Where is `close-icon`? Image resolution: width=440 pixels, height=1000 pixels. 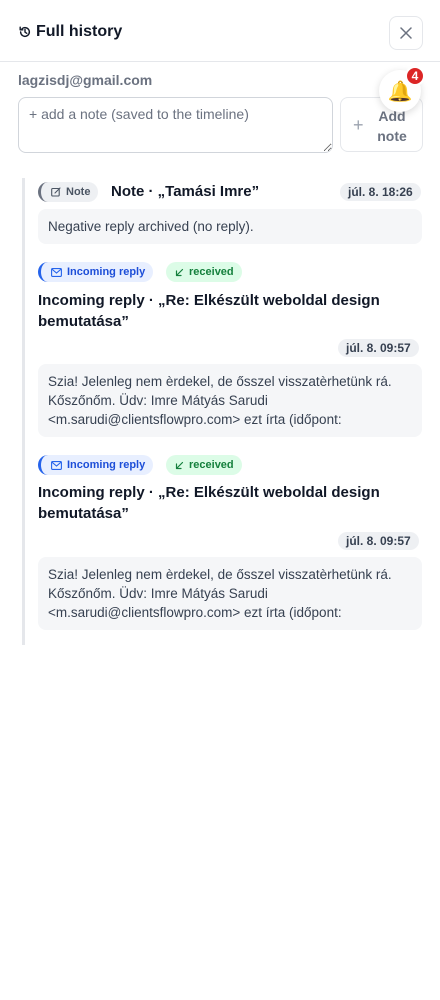
close-icon is located at coordinates (406, 33).